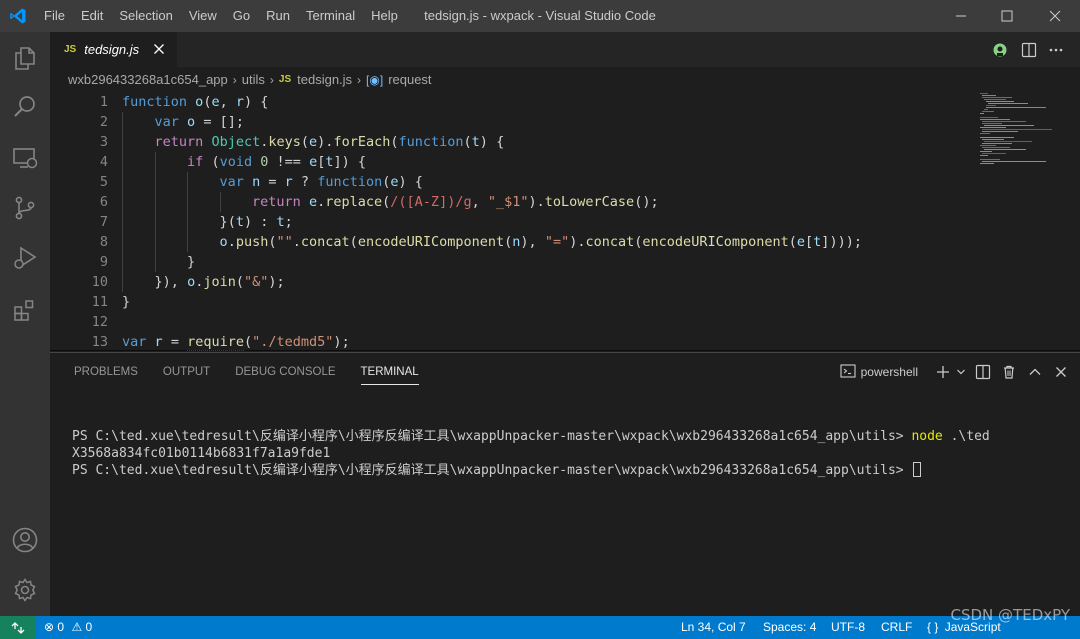 The image size is (1080, 639). What do you see at coordinates (18, 16) in the screenshot?
I see `vscode-logo-icon` at bounding box center [18, 16].